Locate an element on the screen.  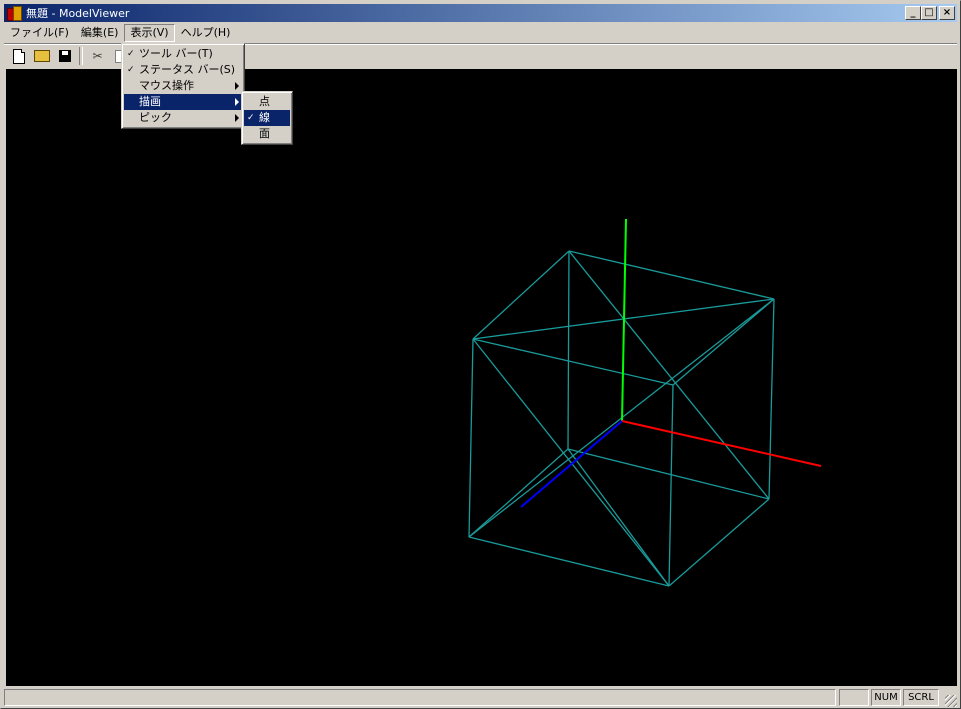
status-bar: NUM SCRL is located at coordinates (480, 698).